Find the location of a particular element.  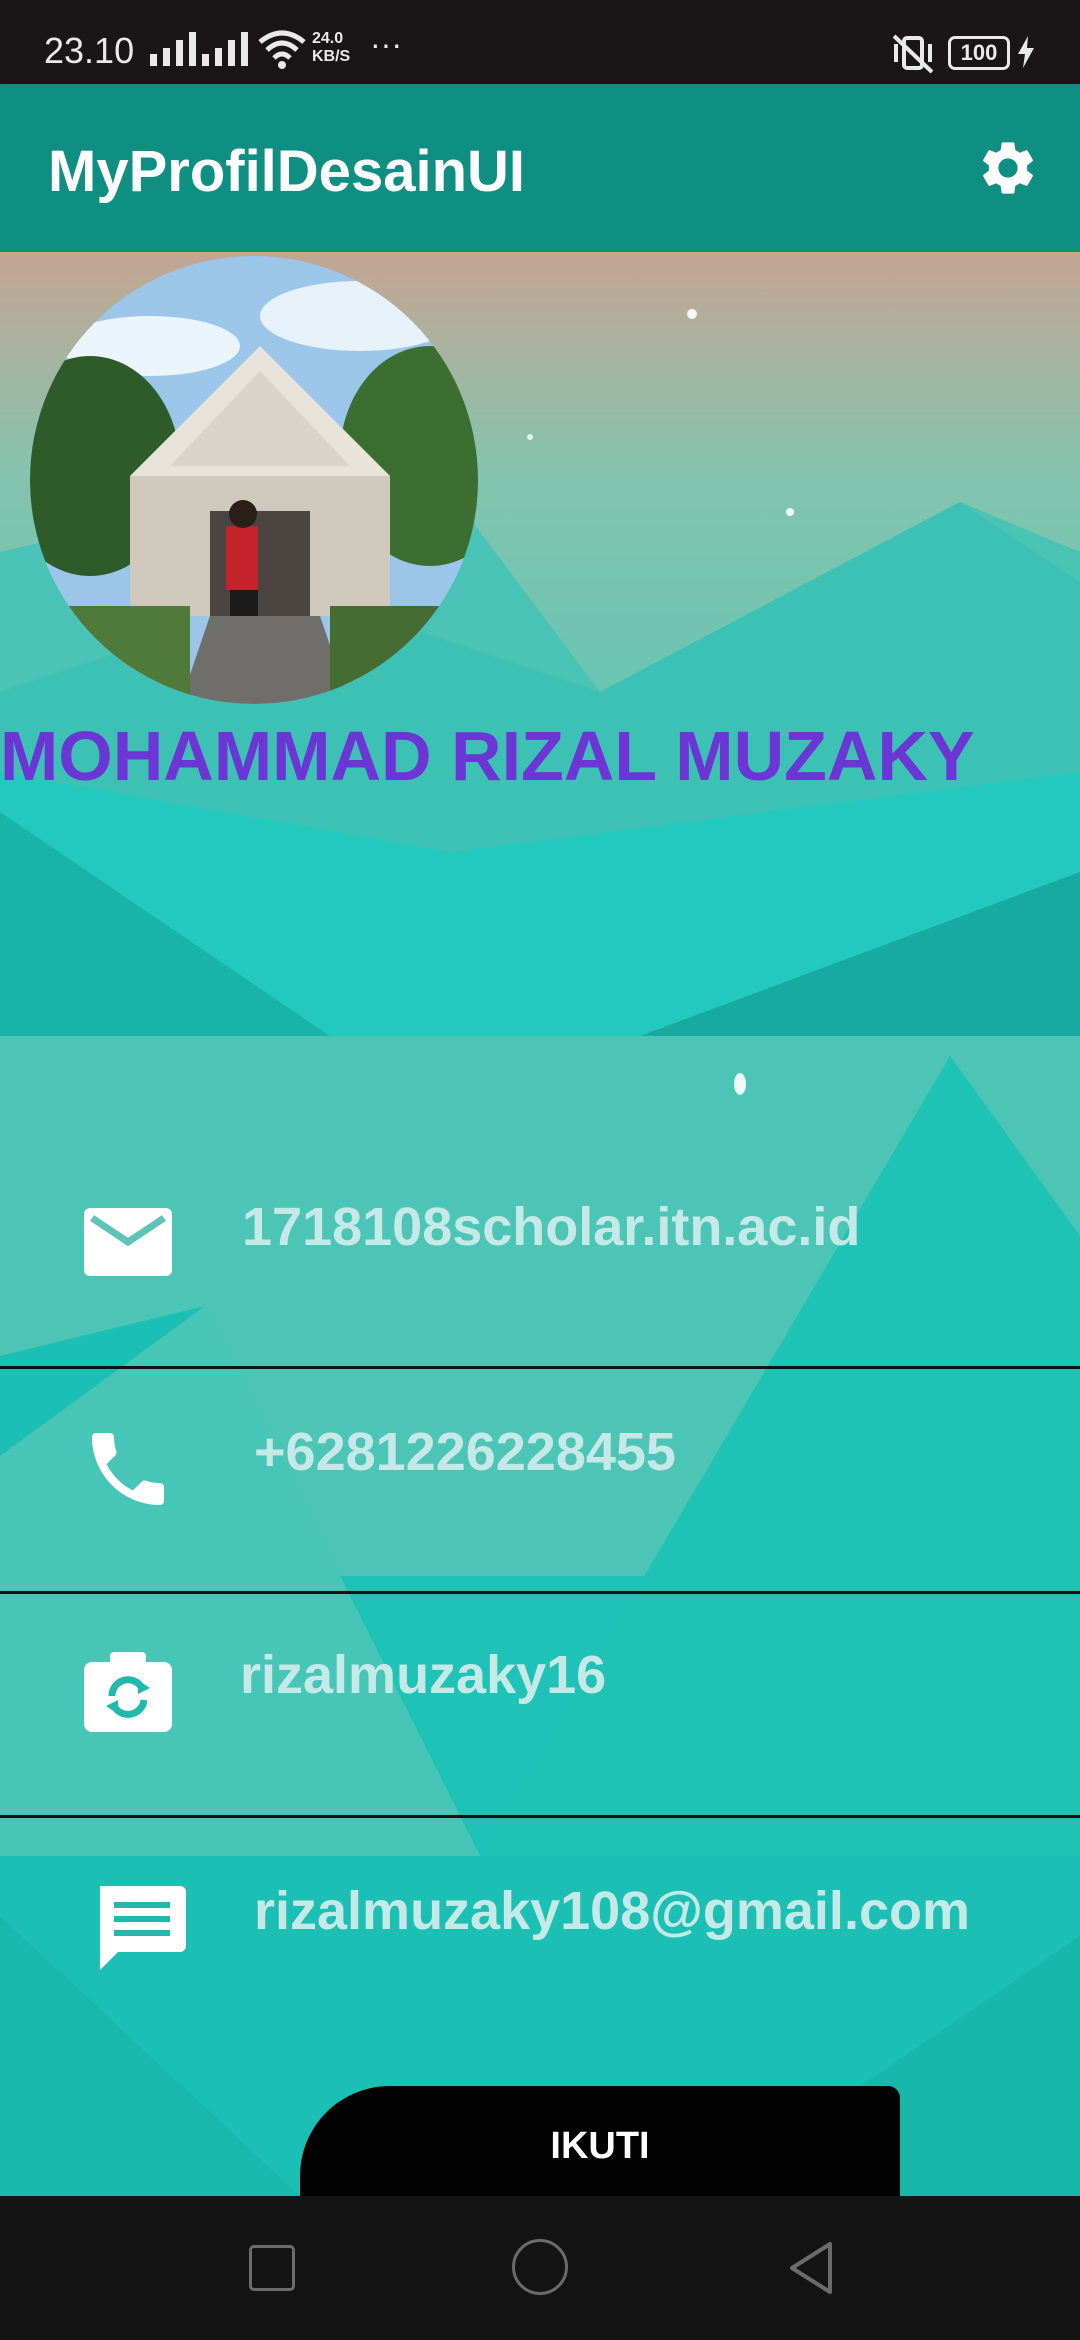

home-button is located at coordinates (540, 2267).